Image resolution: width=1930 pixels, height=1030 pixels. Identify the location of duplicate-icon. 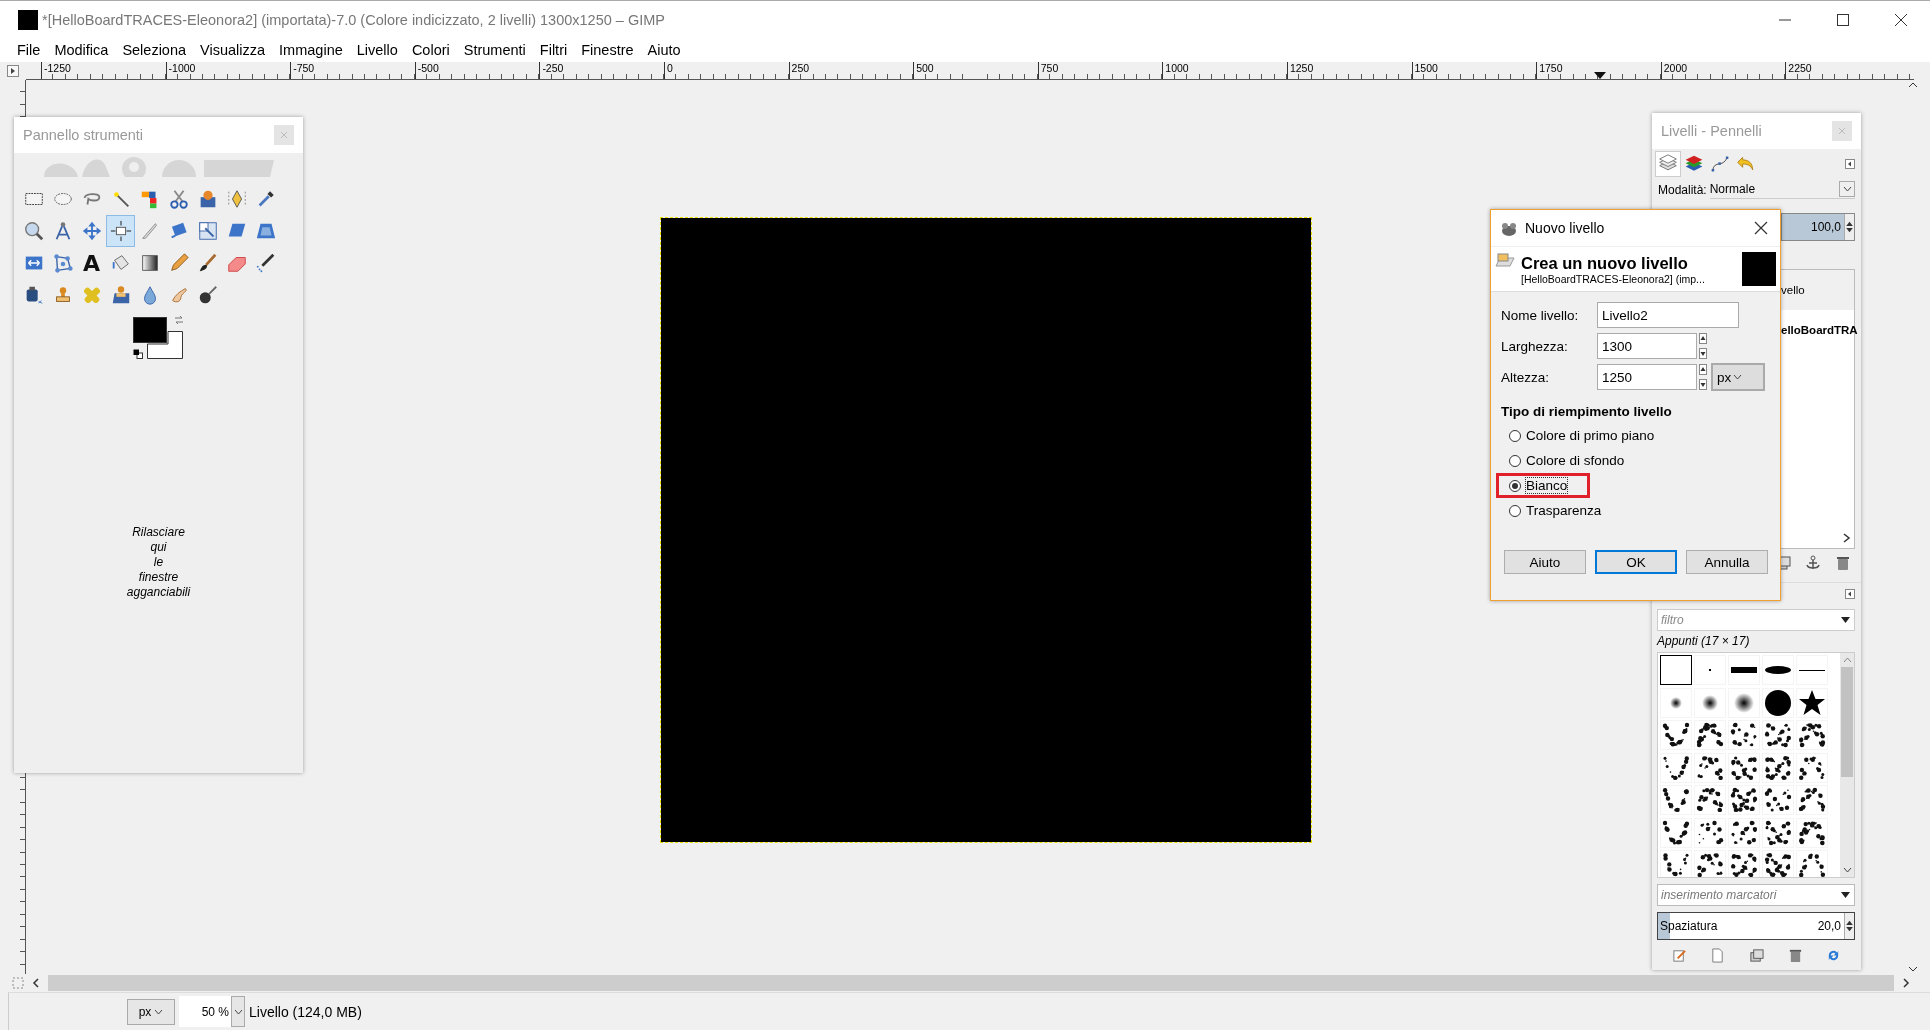
(1756, 955).